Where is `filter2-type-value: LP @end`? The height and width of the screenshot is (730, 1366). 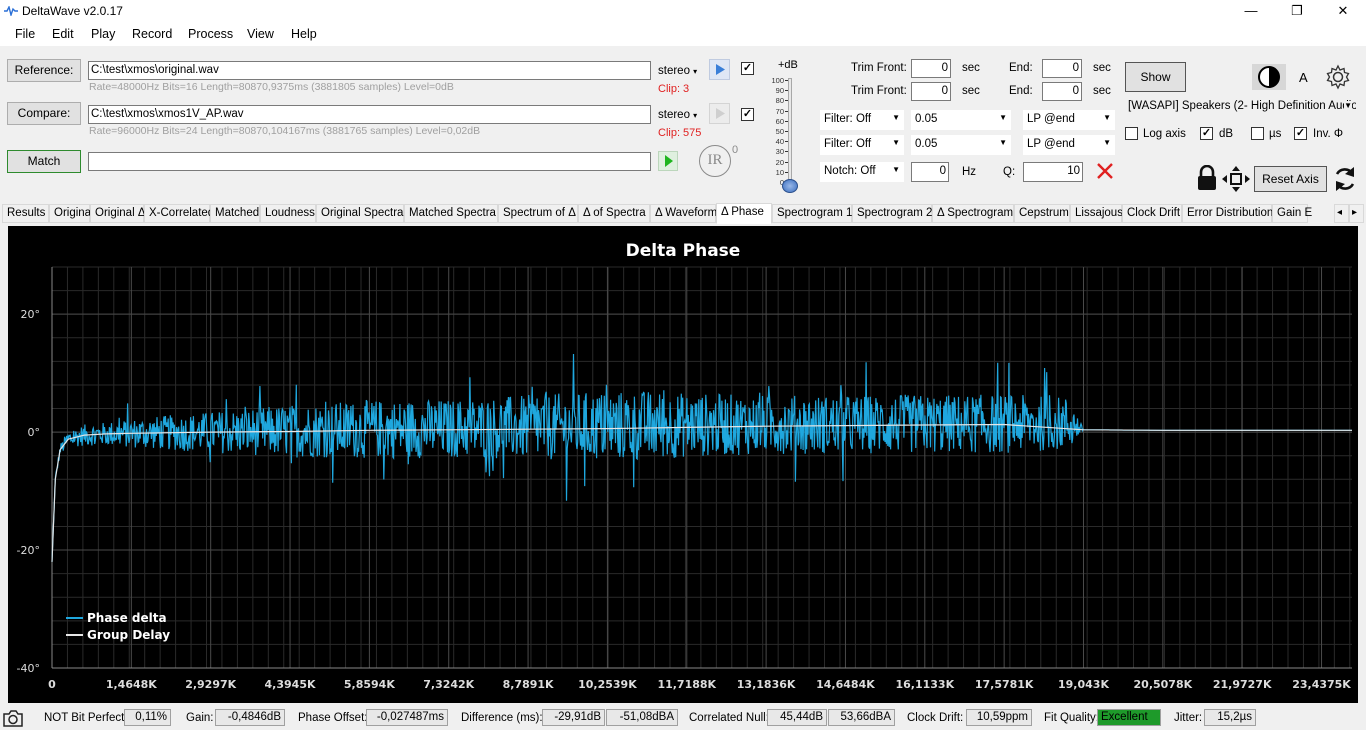 filter2-type-value: LP @end is located at coordinates (1051, 144).